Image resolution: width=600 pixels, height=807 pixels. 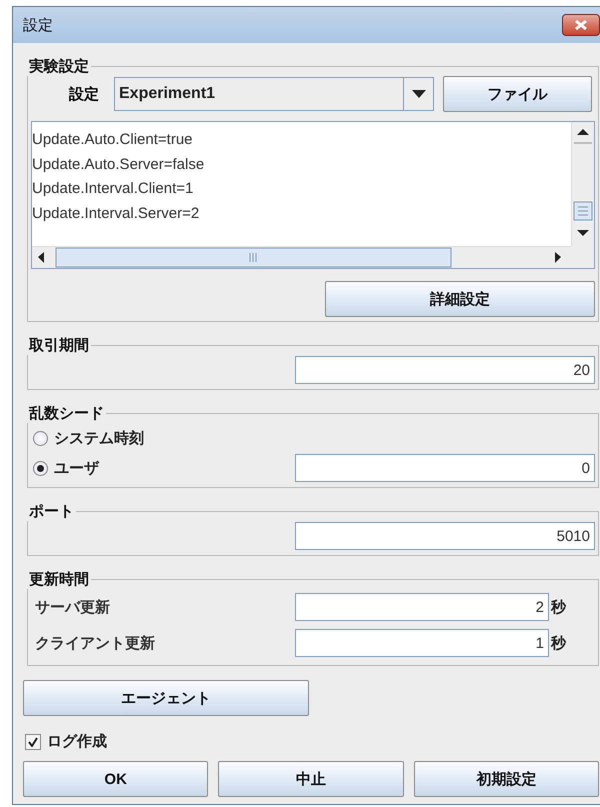 What do you see at coordinates (33, 741) in the screenshot?
I see `check-icon` at bounding box center [33, 741].